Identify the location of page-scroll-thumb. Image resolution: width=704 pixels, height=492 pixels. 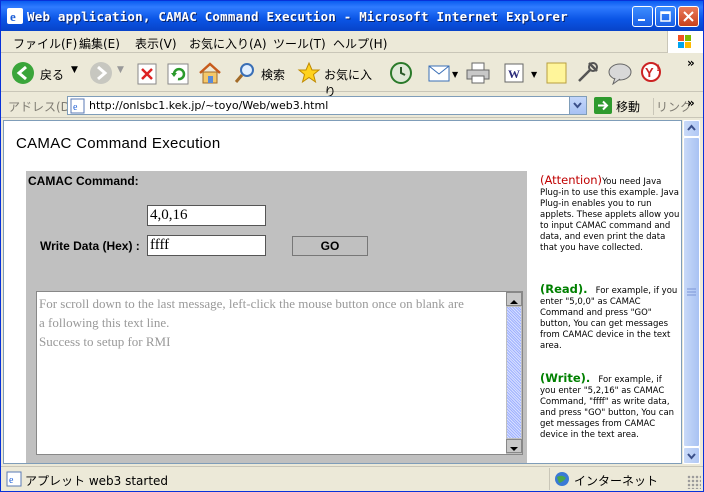
(691, 292).